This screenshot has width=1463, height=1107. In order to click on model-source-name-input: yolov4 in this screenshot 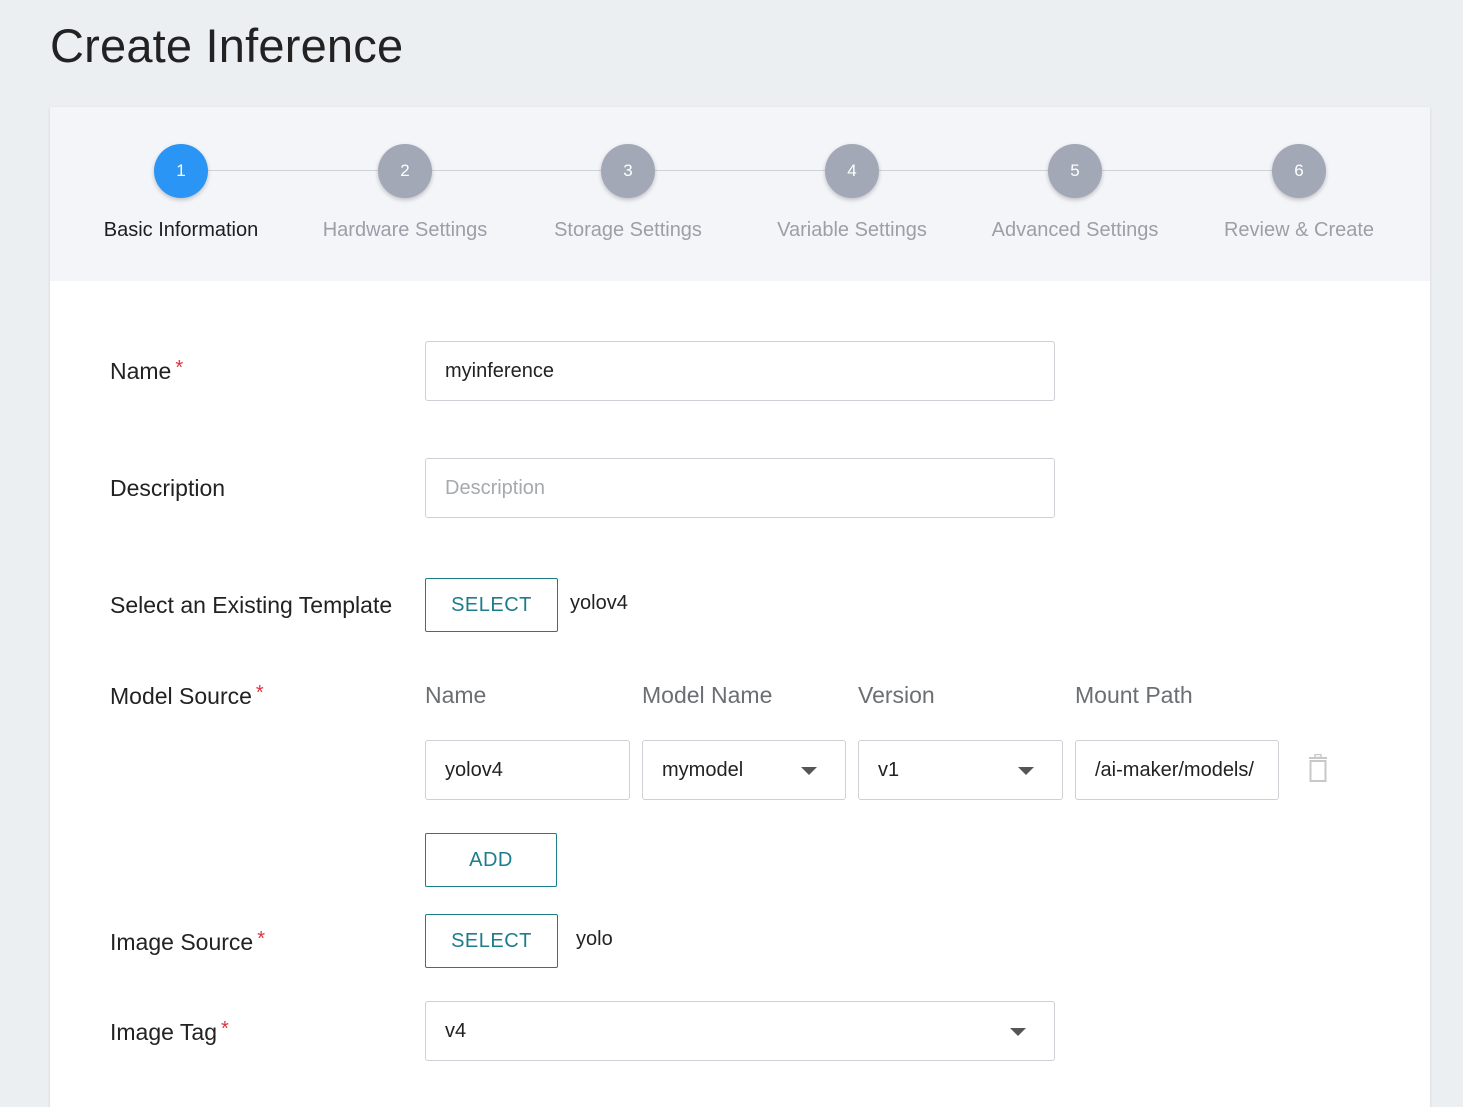, I will do `click(527, 770)`.